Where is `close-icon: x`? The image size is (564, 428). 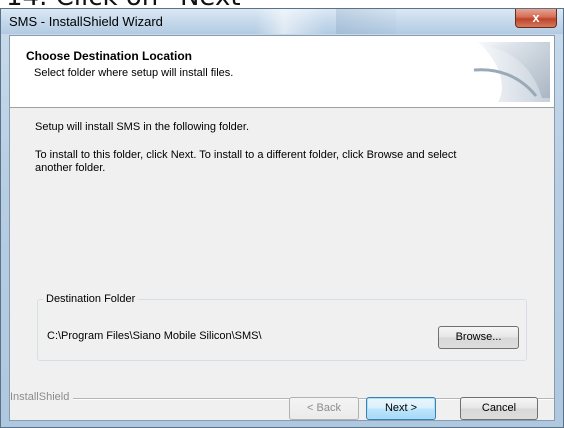
close-icon: x is located at coordinates (536, 17).